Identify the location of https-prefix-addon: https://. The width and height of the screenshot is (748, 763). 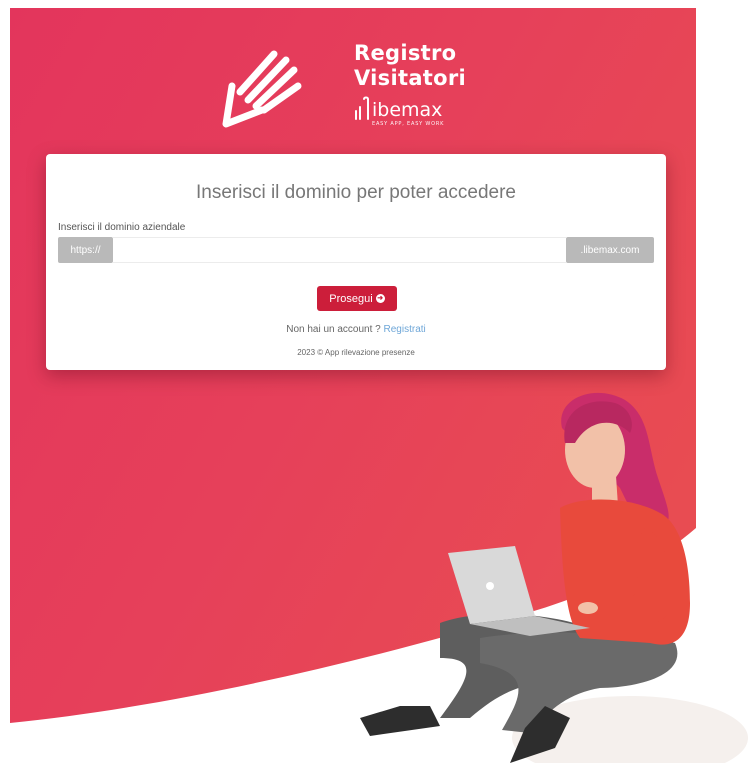
(85, 250).